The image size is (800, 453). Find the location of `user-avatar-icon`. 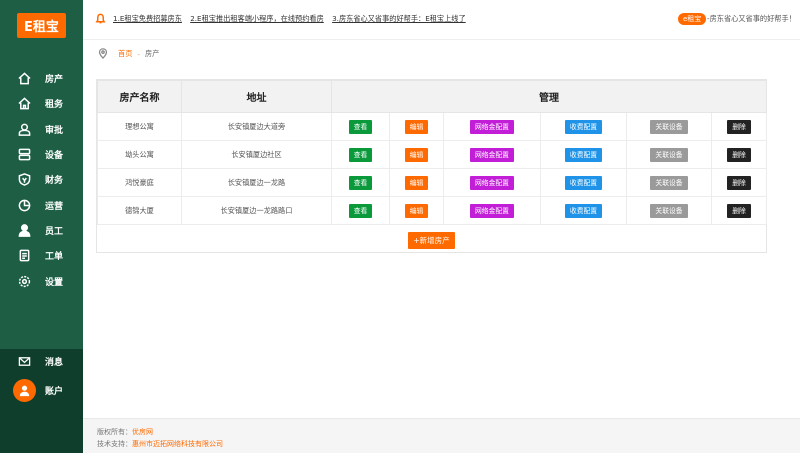

user-avatar-icon is located at coordinates (24, 390).